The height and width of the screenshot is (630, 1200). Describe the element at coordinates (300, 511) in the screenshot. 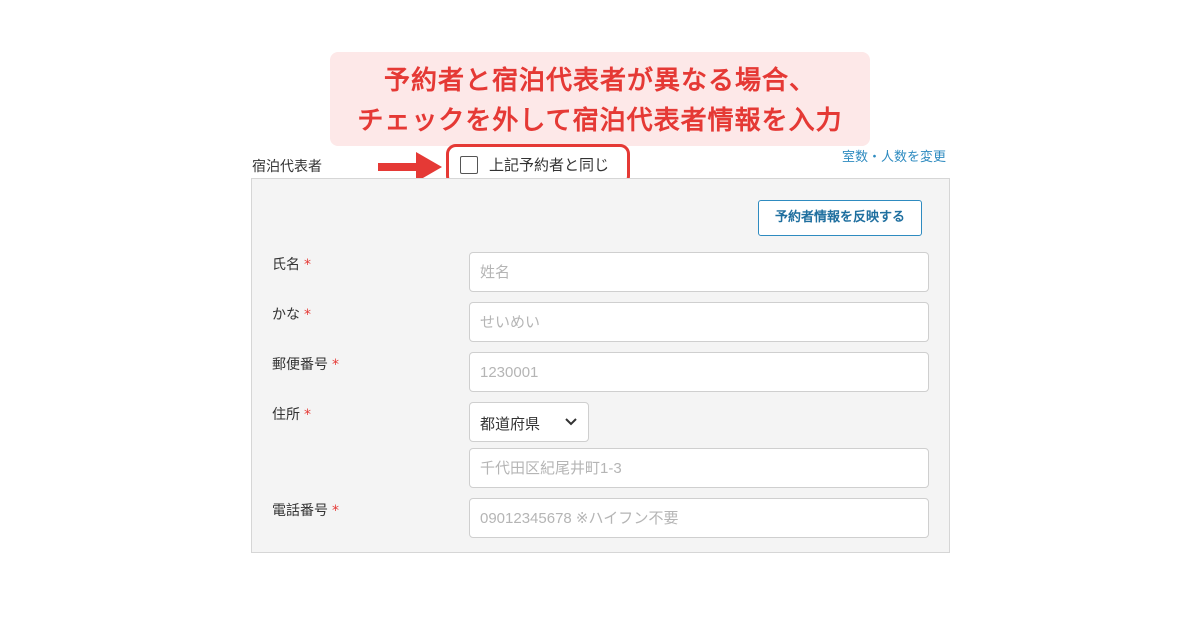

I see `phone-label-text: 電話番号` at that location.